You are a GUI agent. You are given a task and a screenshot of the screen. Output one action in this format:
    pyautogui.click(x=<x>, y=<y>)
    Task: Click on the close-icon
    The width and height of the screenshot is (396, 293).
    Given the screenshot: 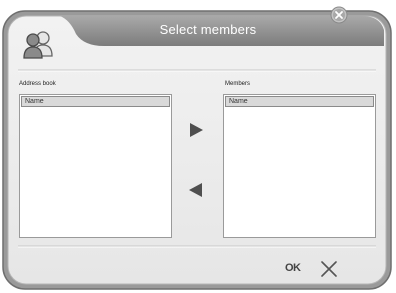 What is the action you would take?
    pyautogui.click(x=339, y=15)
    